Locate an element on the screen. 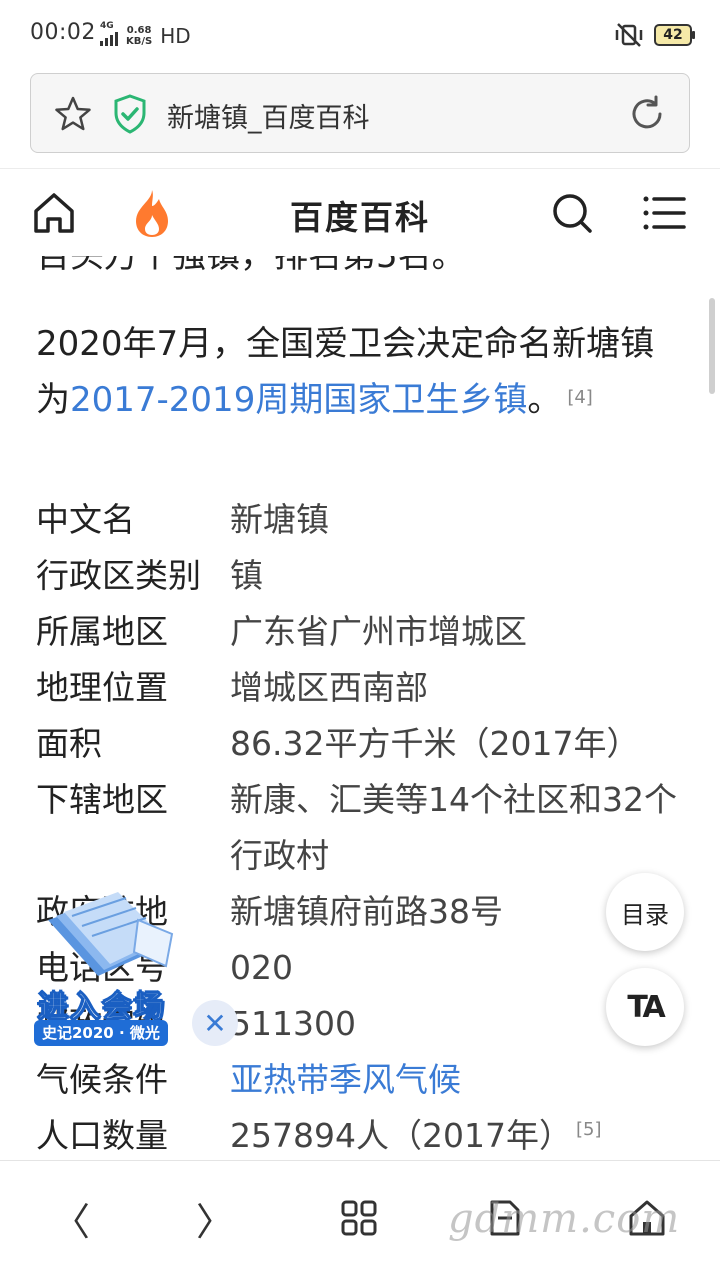 The width and height of the screenshot is (720, 1280). clipped-text: 百头万个强镇，排名第5名。 is located at coordinates (251, 266).